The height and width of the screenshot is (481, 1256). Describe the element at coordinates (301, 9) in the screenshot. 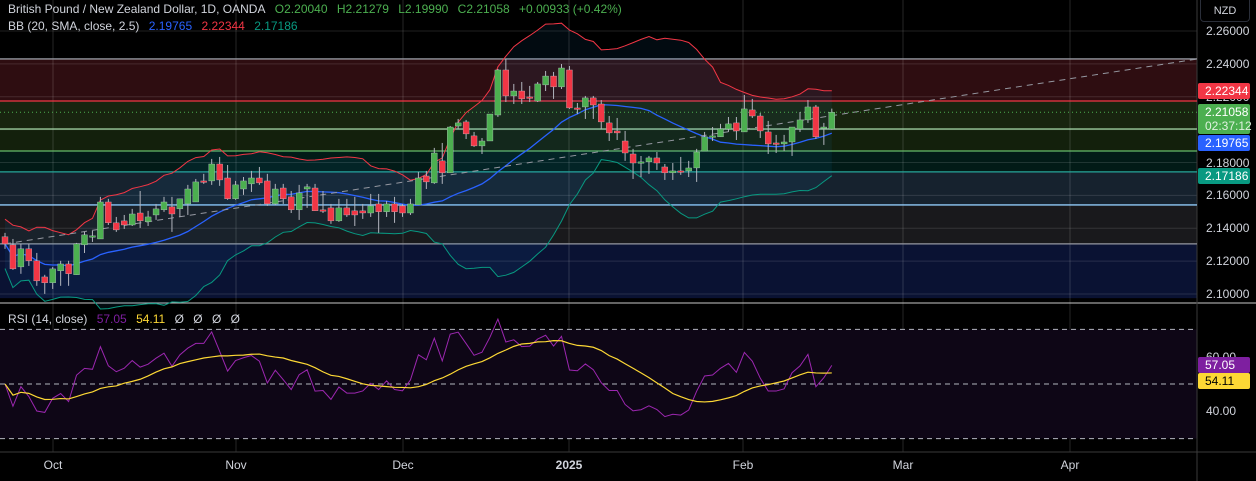

I see `open-value: O2.20040` at that location.